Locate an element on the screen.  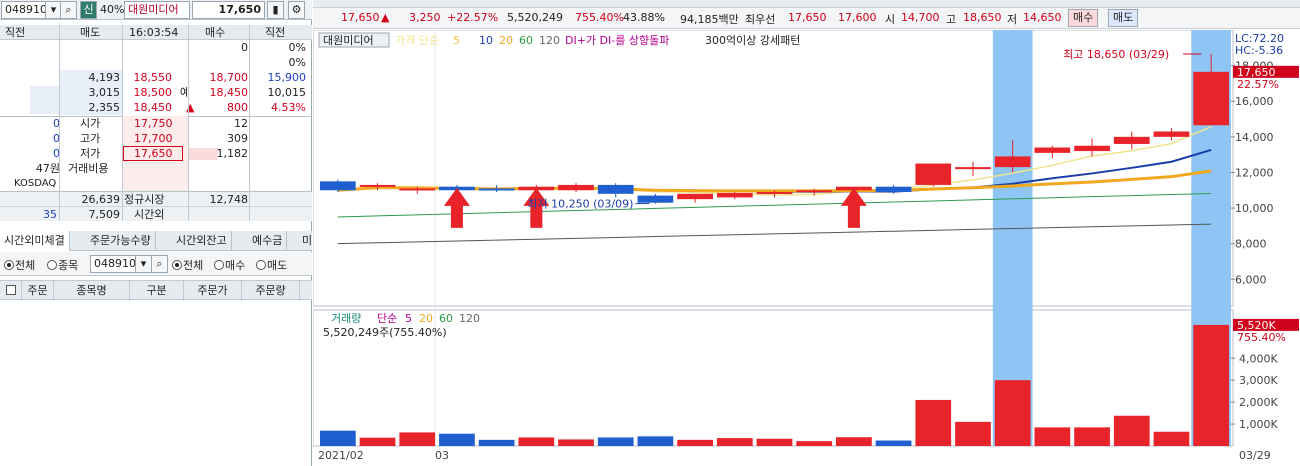
radio-all-sides: 전체 is located at coordinates (187, 265).